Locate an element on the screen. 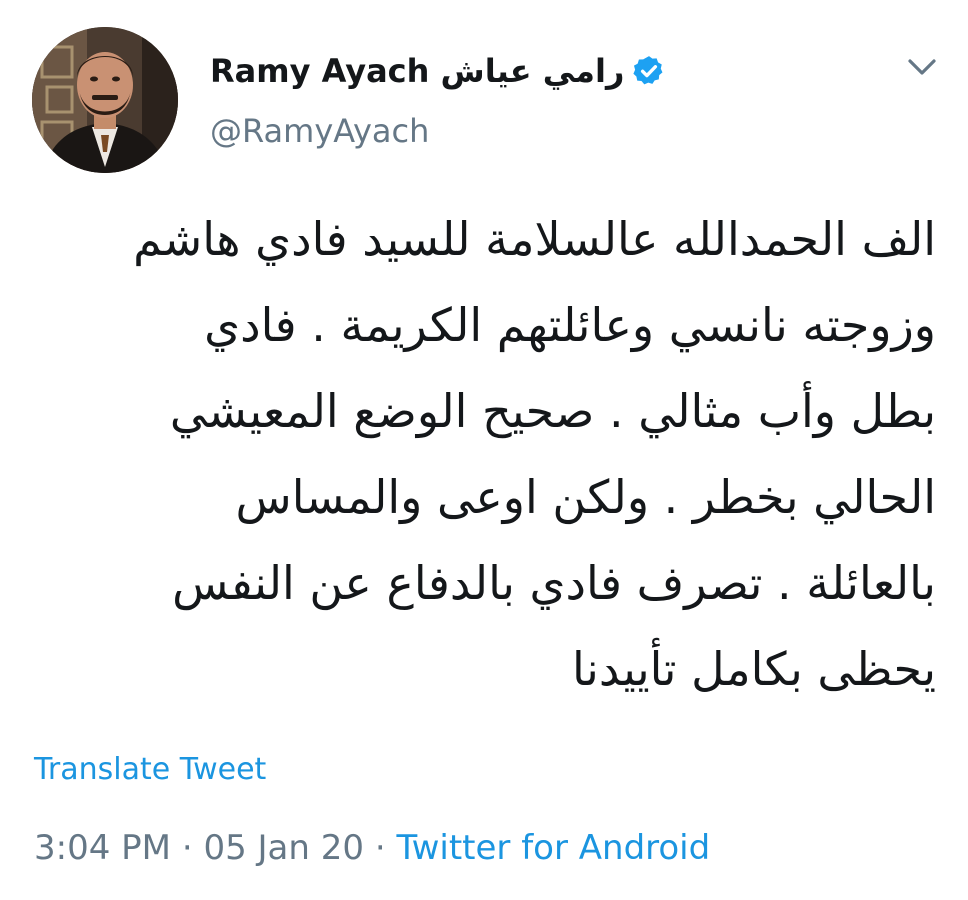 This screenshot has width=968, height=900. tweet-text-line: يحظى بكامل تأييدنا is located at coordinates (754, 669).